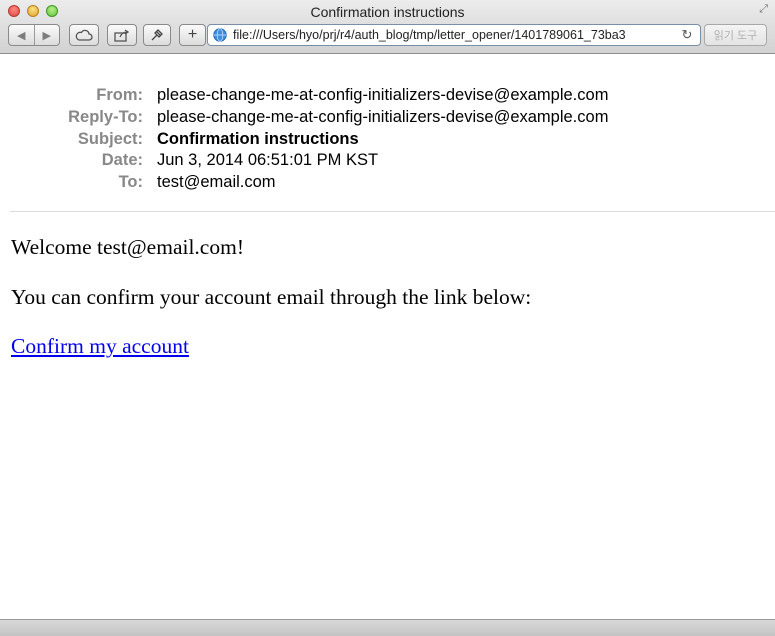  What do you see at coordinates (387, 161) in the screenshot?
I see `header-row-date: Date: Jun 3, 2014 06:51:01 PM KST` at bounding box center [387, 161].